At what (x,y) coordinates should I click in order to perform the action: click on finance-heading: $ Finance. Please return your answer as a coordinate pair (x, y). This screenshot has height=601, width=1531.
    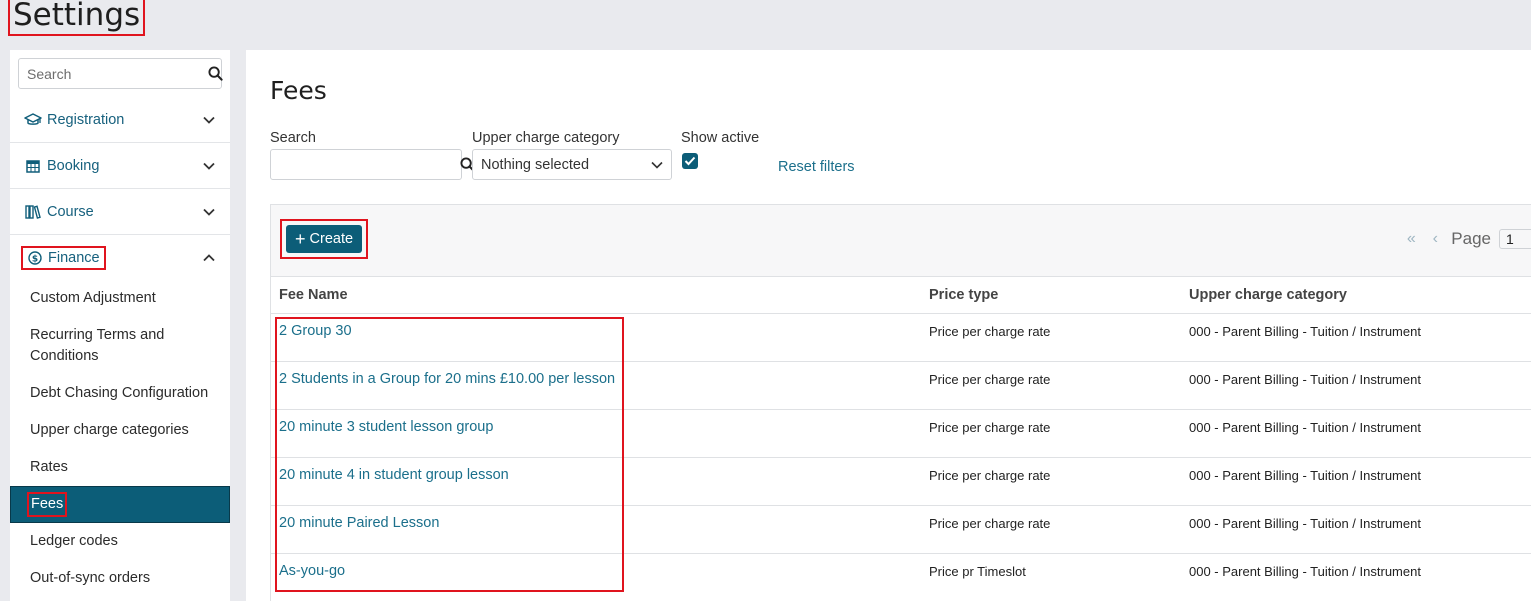
    Looking at the image, I should click on (63, 258).